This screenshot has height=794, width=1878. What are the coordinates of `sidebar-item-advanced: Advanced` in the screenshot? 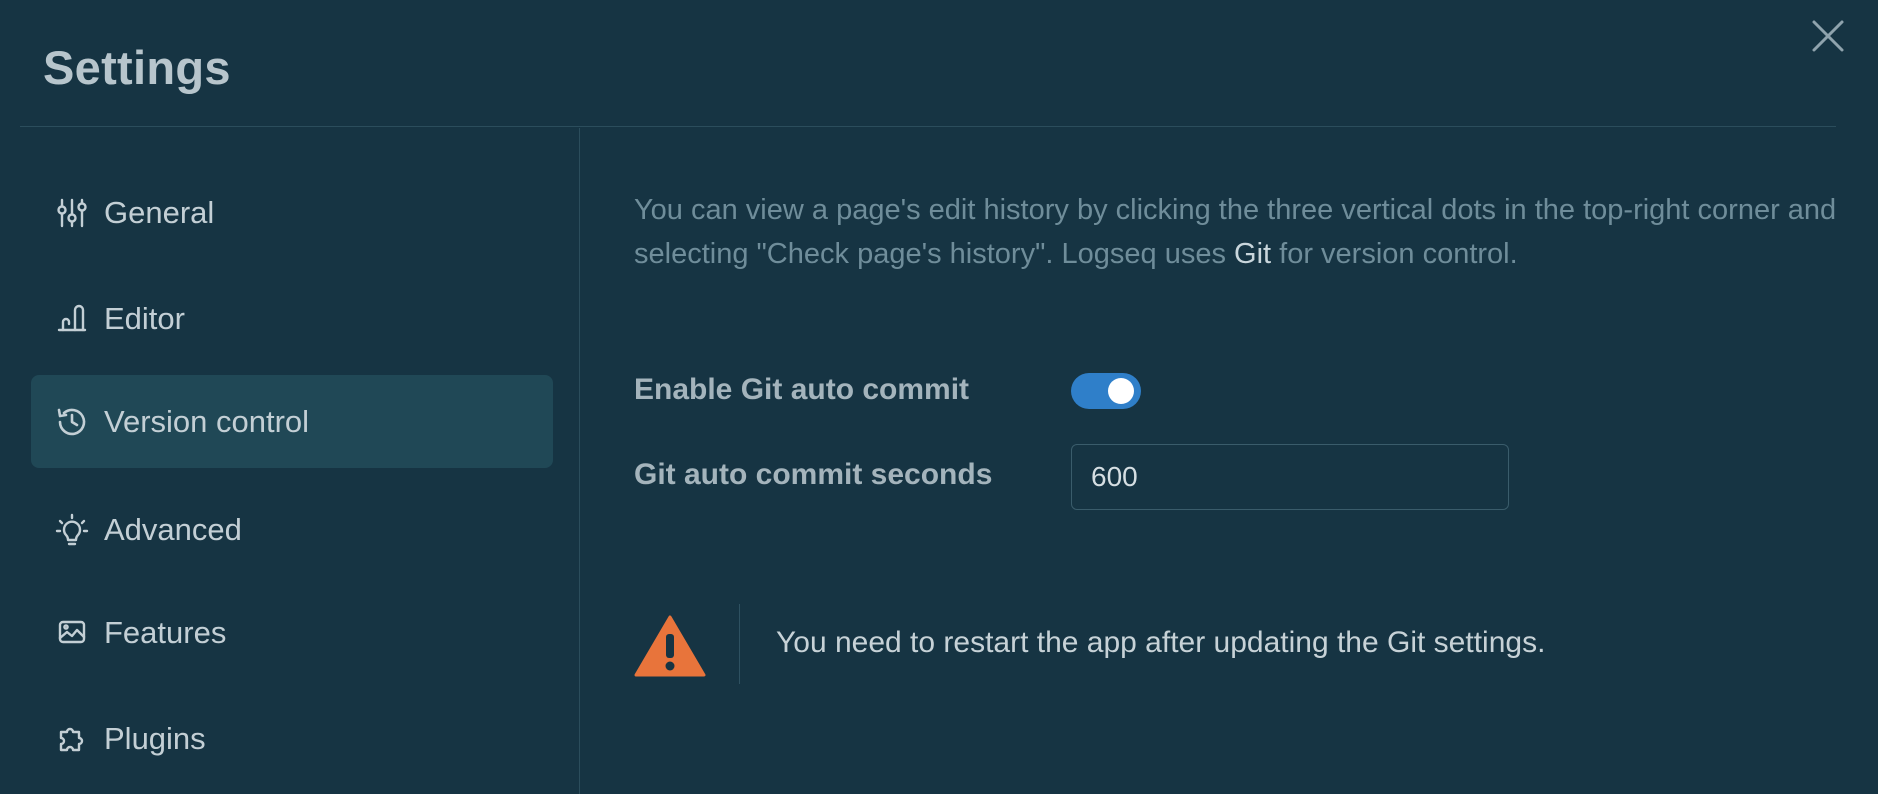 It's located at (292, 529).